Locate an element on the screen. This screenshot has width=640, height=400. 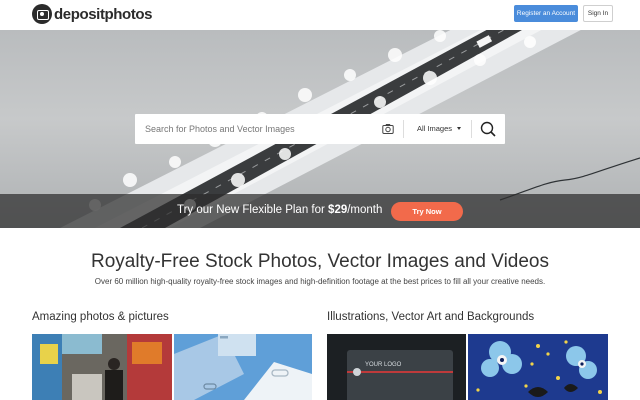
image-type-dropdown: All Images is located at coordinates (439, 129).